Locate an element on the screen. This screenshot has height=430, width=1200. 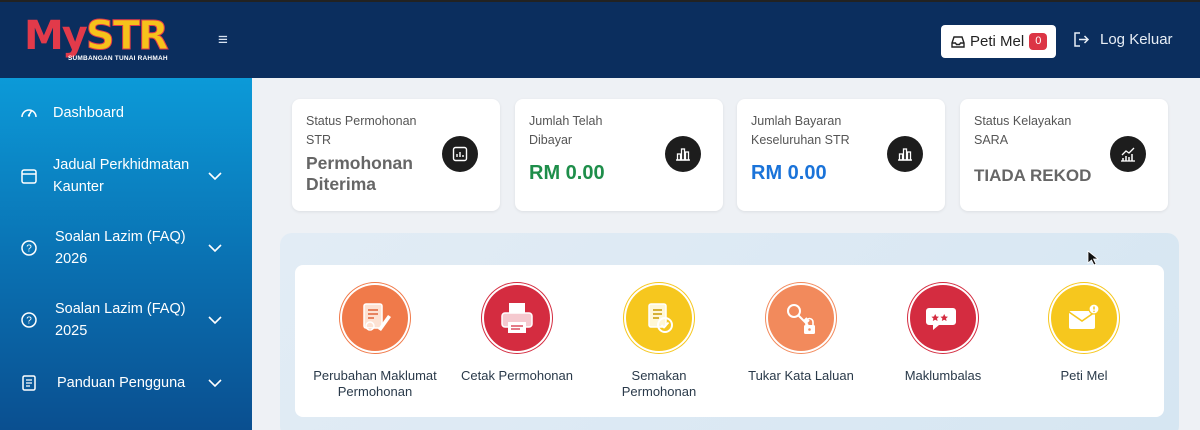
sidebar-item-dashboard: Dashboard is located at coordinates (126, 113).